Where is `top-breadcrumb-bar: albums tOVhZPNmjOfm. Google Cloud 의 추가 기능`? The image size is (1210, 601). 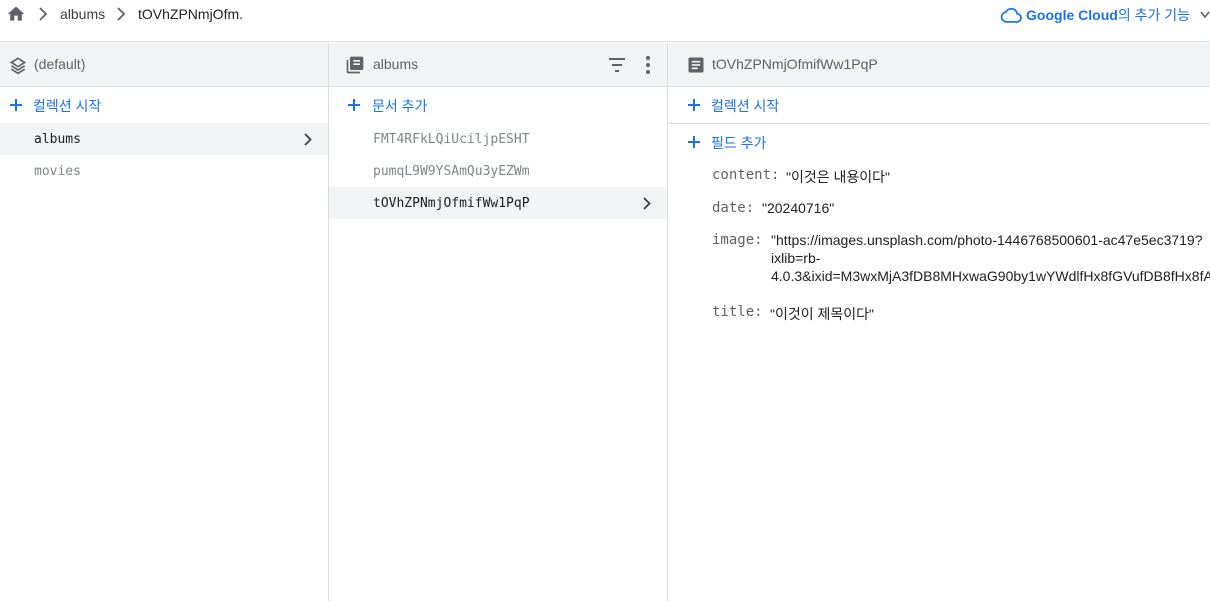 top-breadcrumb-bar: albums tOVhZPNmjOfm. Google Cloud 의 추가 기능 is located at coordinates (605, 21).